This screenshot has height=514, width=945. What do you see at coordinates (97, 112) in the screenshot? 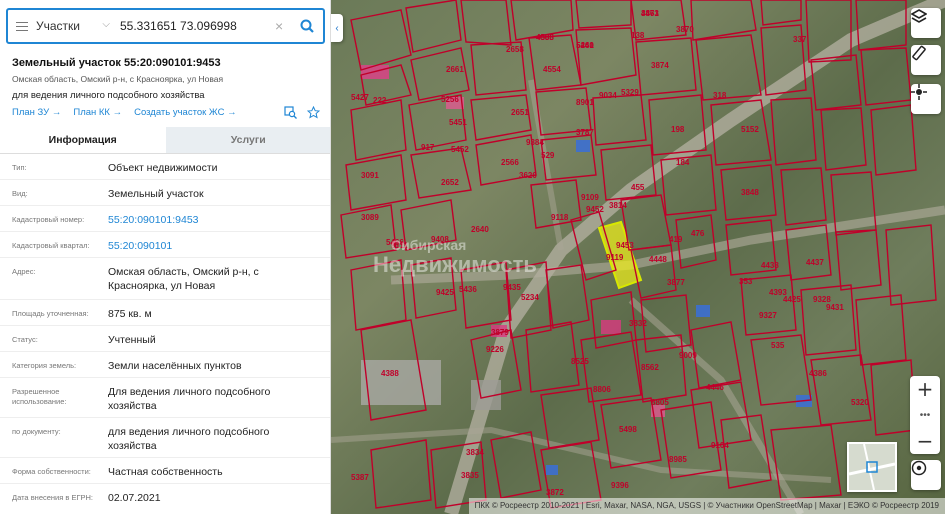
I see `plan-kk-link: План КК →` at bounding box center [97, 112].